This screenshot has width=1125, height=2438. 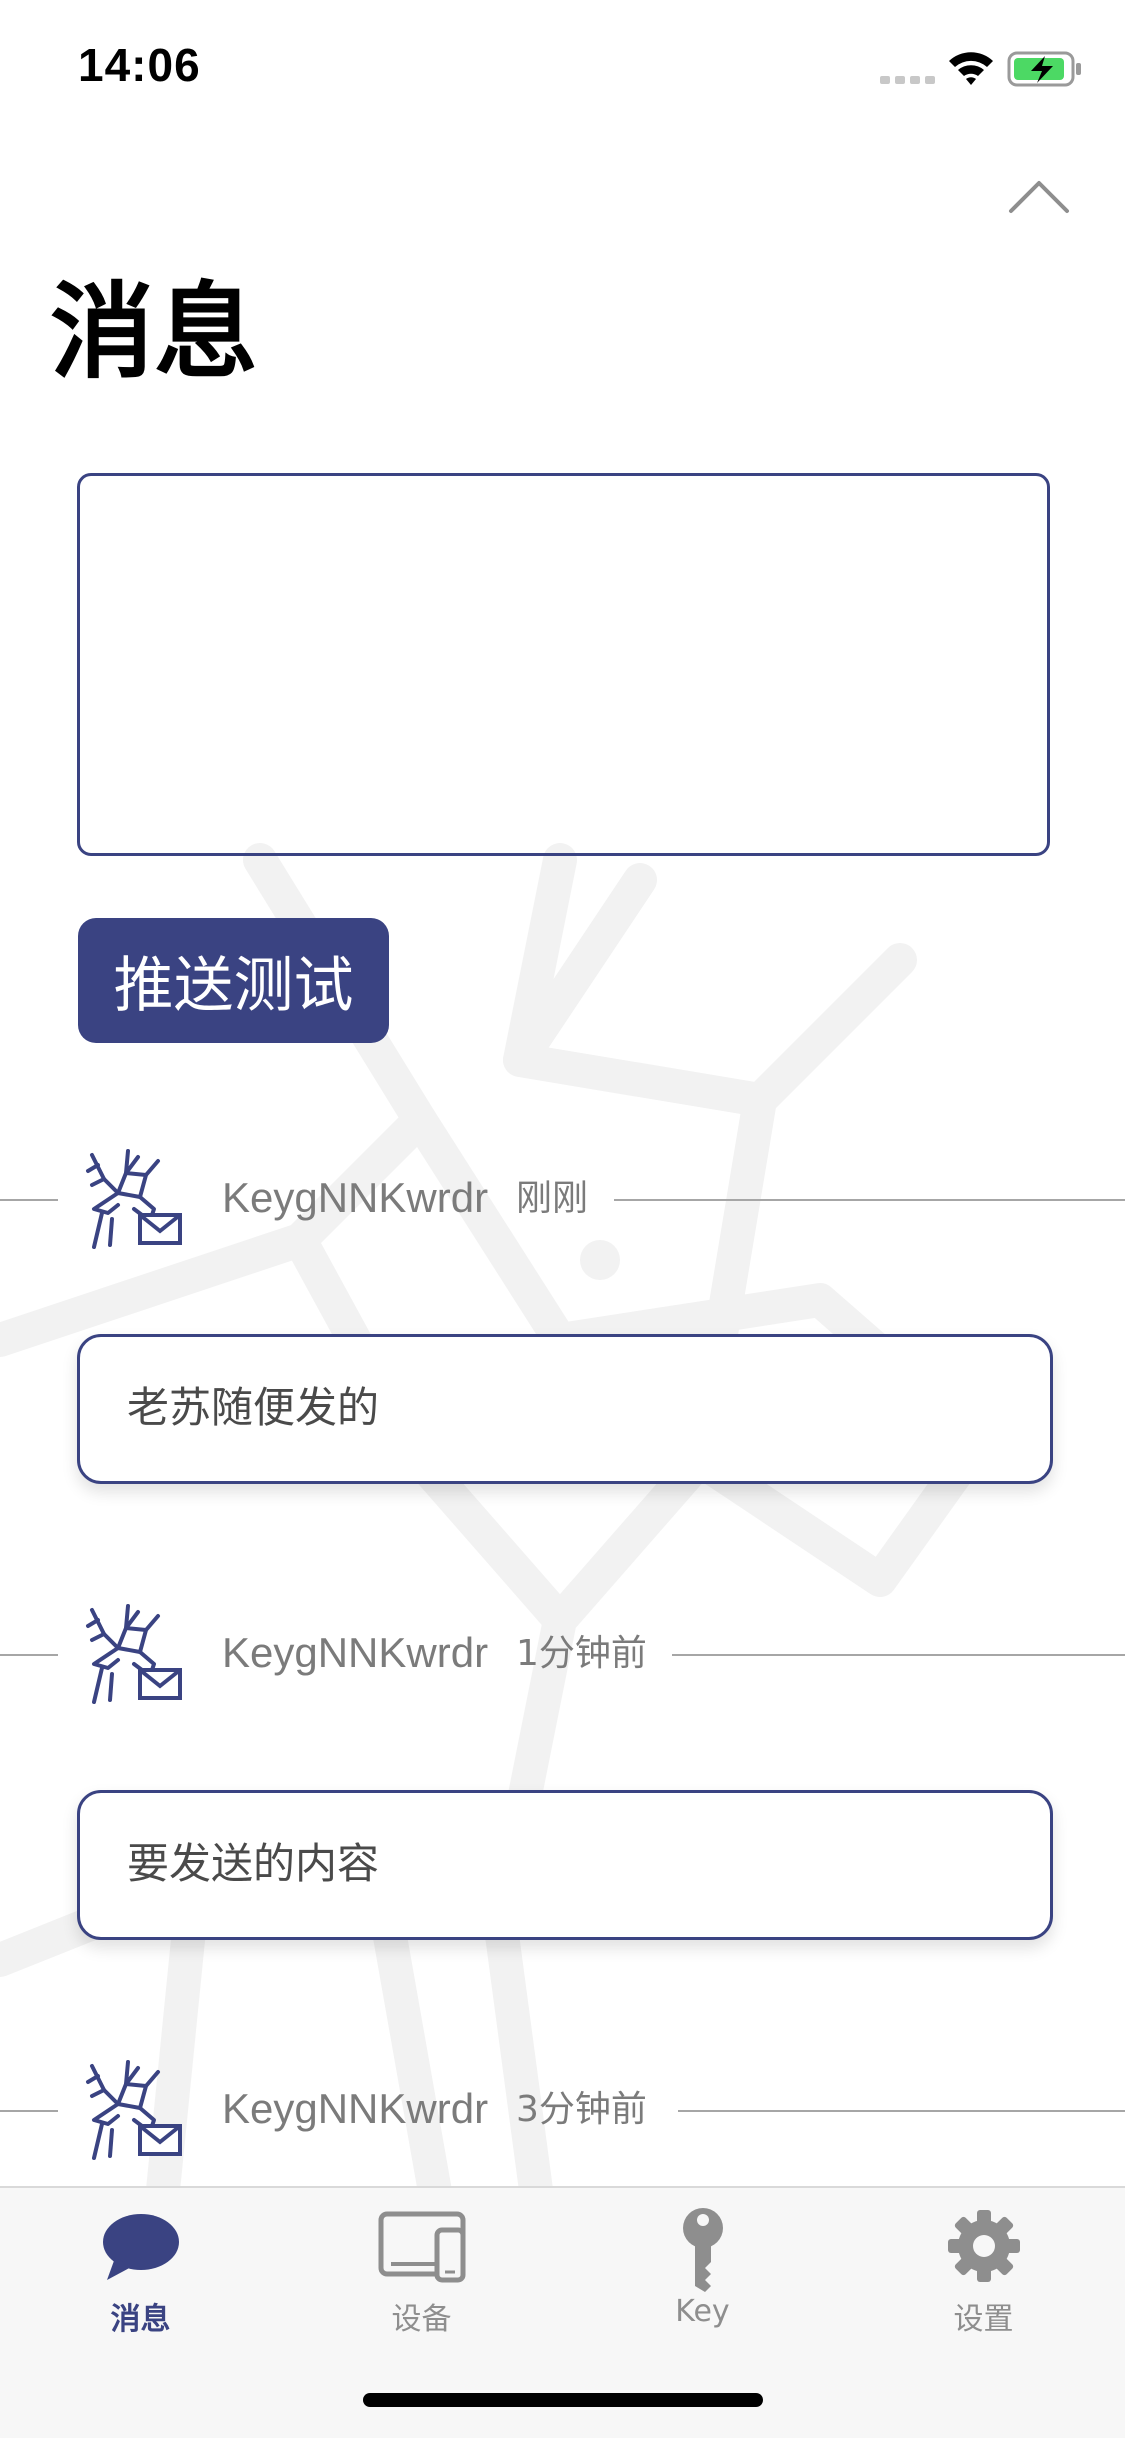 What do you see at coordinates (139, 65) in the screenshot?
I see `status-time: 14:06` at bounding box center [139, 65].